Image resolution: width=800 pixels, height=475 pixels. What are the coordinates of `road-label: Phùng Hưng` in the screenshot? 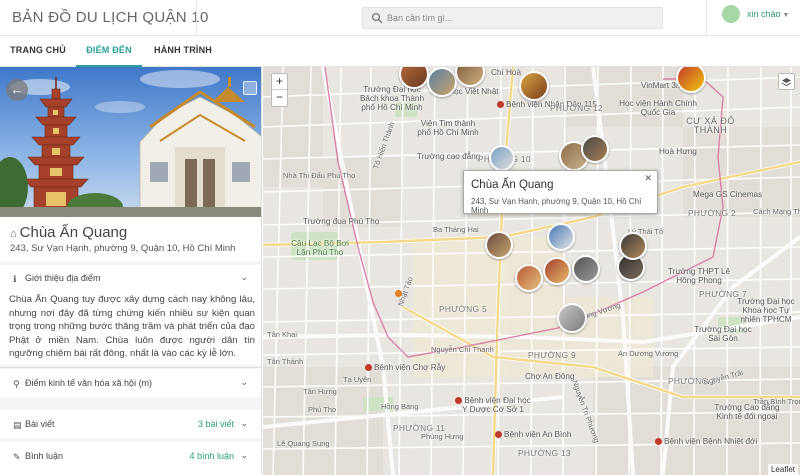 It's located at (442, 436).